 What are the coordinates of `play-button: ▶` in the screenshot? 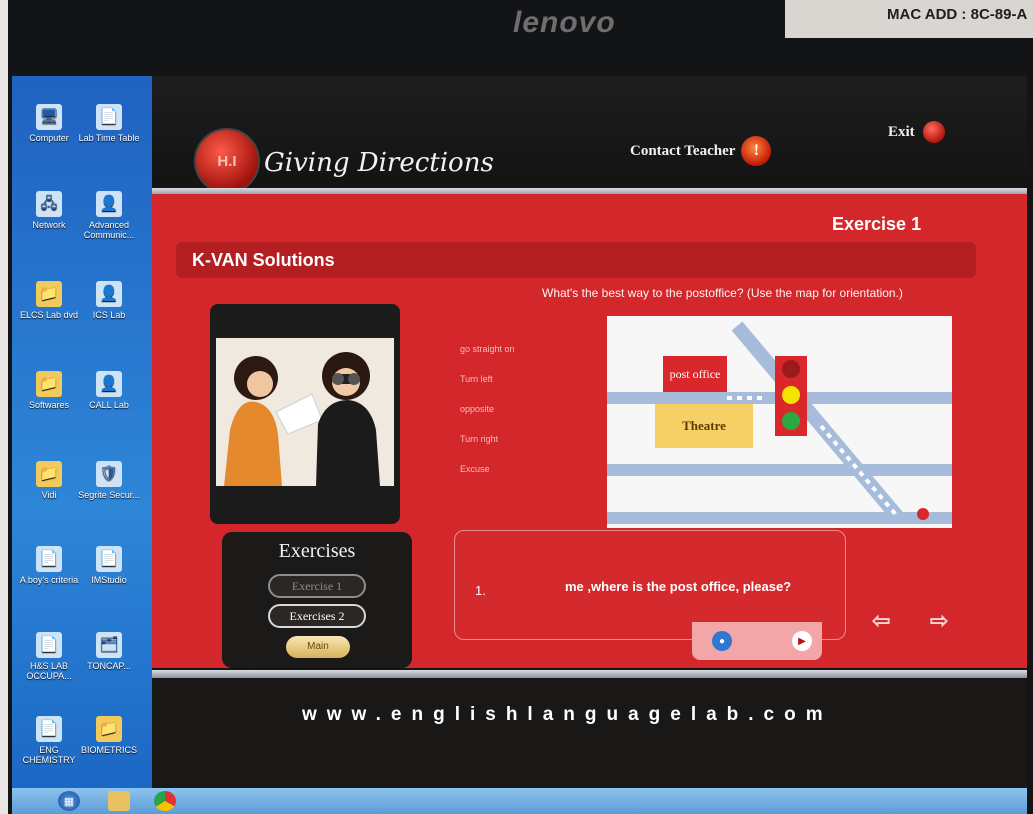 It's located at (802, 641).